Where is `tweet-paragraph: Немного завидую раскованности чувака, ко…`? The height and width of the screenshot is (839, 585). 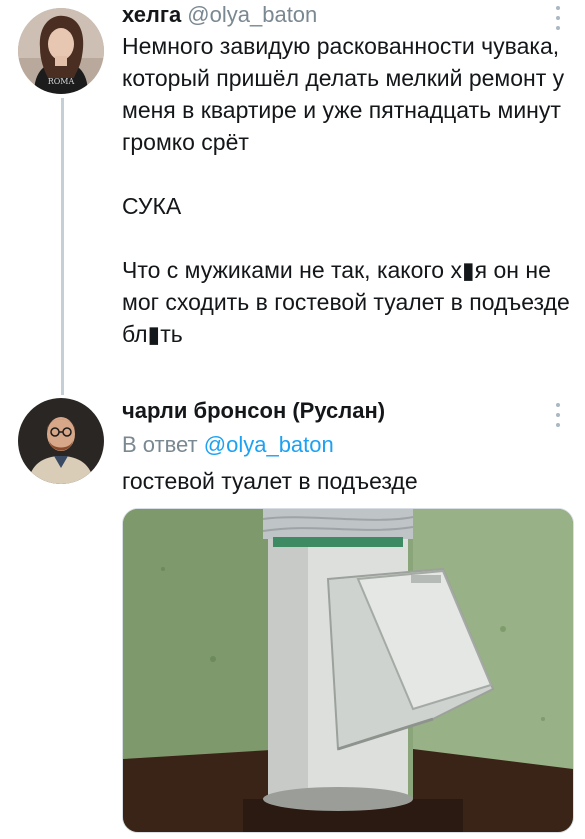
tweet-paragraph: Немного завидую раскованности чувака, ко… is located at coordinates (343, 94).